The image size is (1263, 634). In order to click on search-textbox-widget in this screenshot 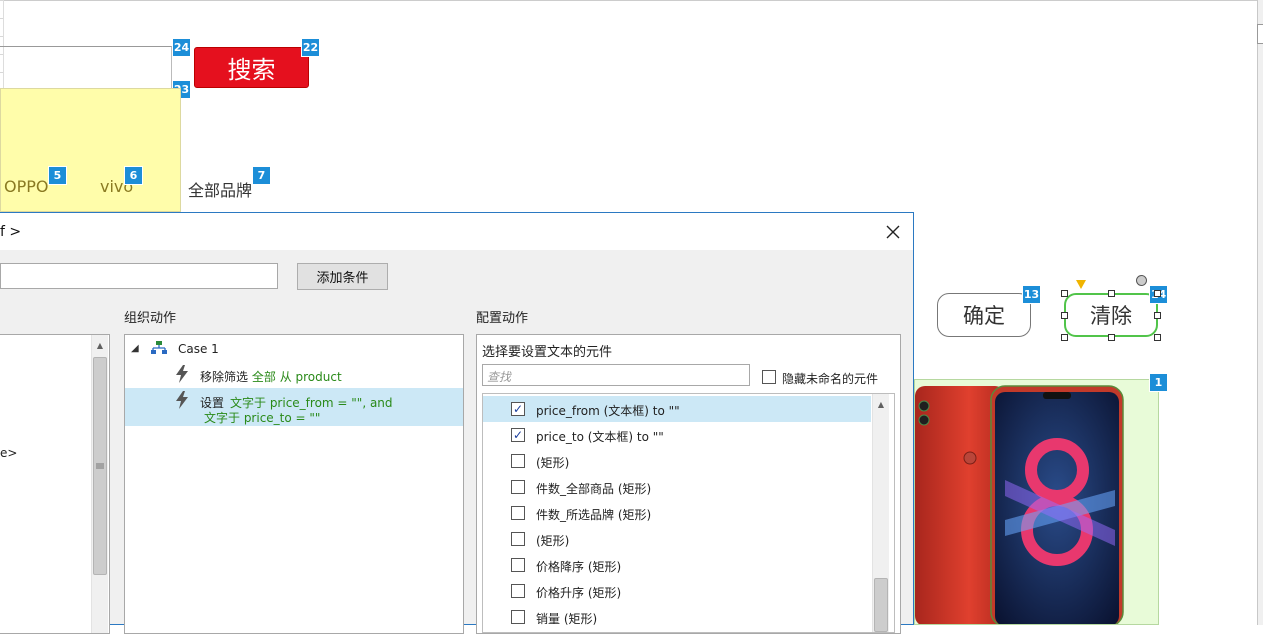, I will do `click(86, 67)`.